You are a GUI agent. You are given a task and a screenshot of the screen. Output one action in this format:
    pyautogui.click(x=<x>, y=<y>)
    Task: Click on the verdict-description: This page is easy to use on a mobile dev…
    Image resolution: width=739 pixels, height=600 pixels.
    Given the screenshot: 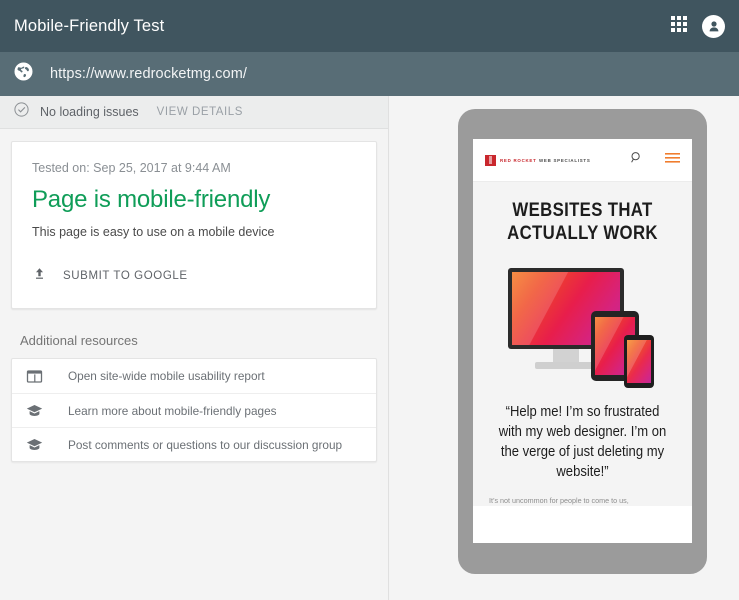 What is the action you would take?
    pyautogui.click(x=153, y=232)
    